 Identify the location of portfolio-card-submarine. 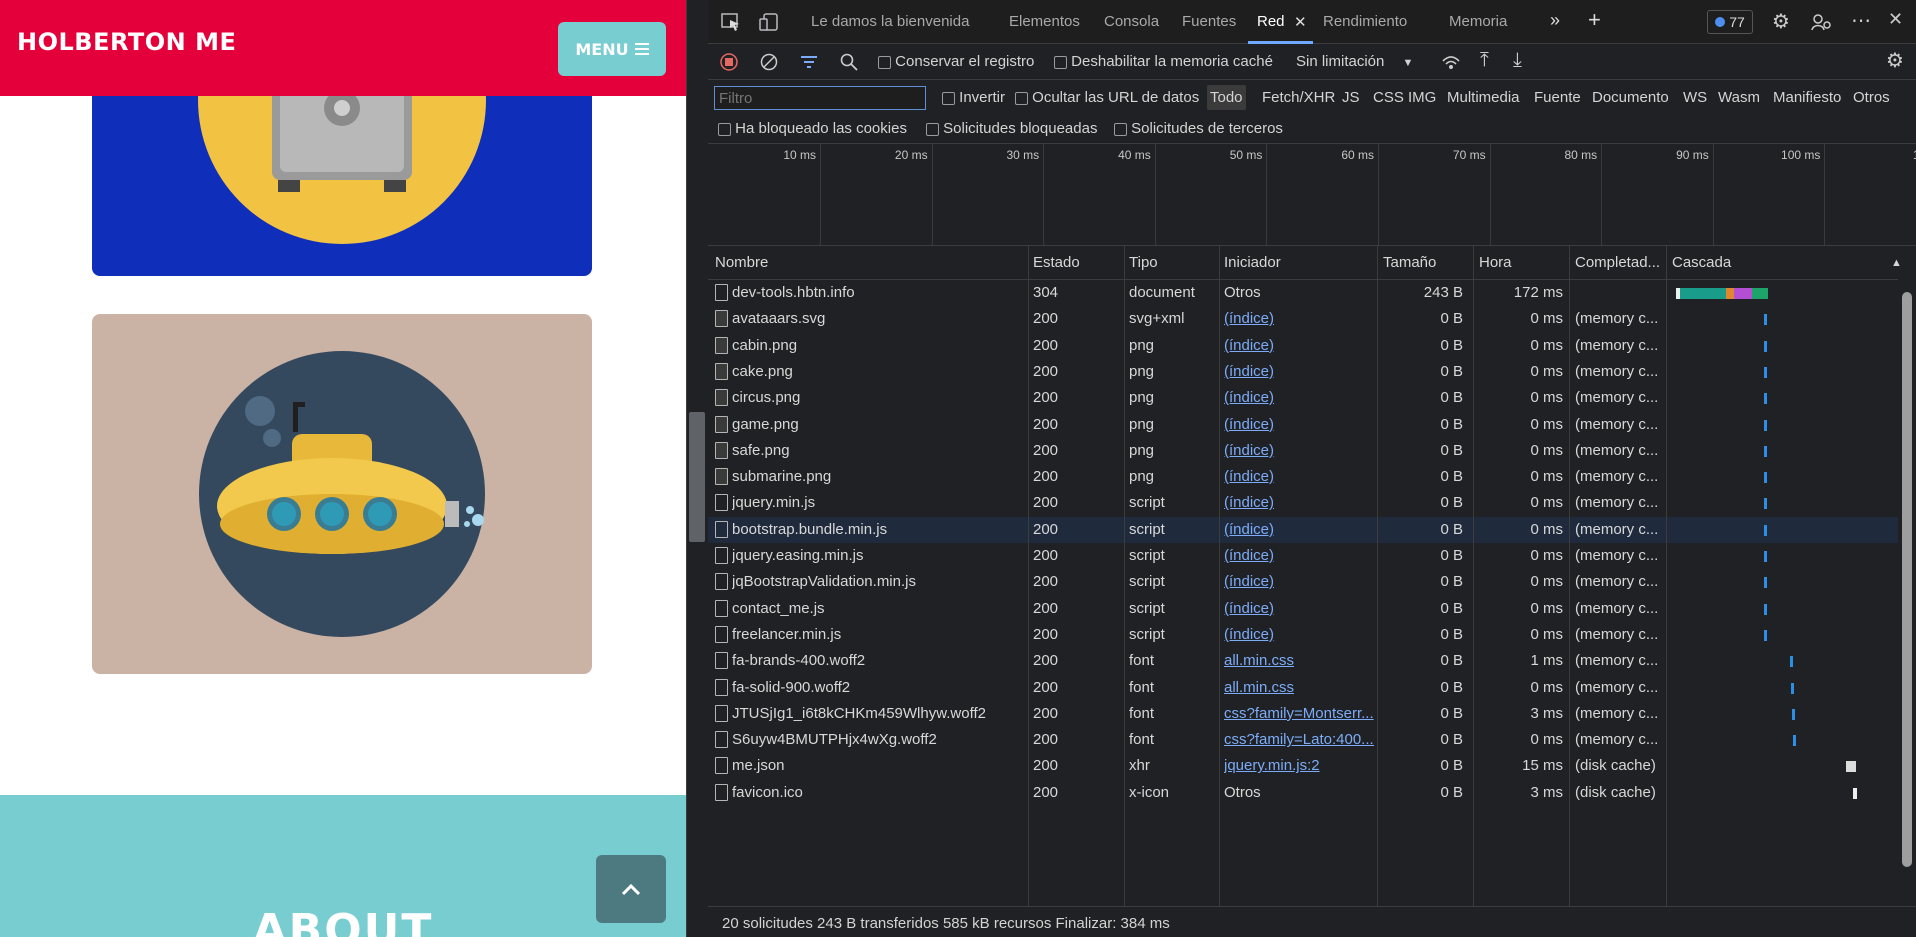
(342, 494).